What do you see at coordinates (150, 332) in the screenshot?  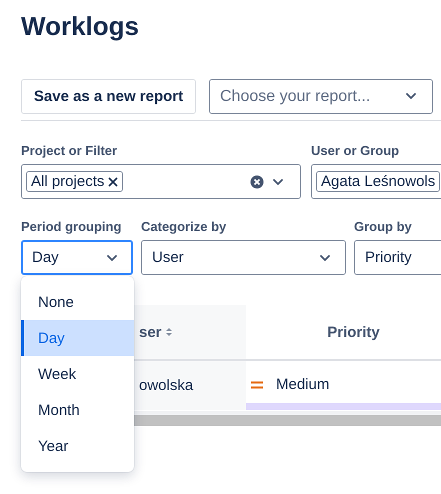 I see `column-header: ser` at bounding box center [150, 332].